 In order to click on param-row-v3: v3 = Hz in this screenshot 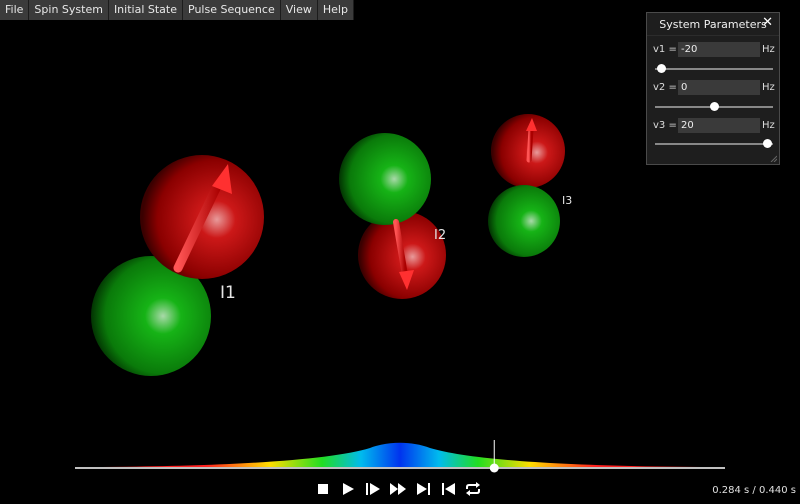, I will do `click(714, 126)`.